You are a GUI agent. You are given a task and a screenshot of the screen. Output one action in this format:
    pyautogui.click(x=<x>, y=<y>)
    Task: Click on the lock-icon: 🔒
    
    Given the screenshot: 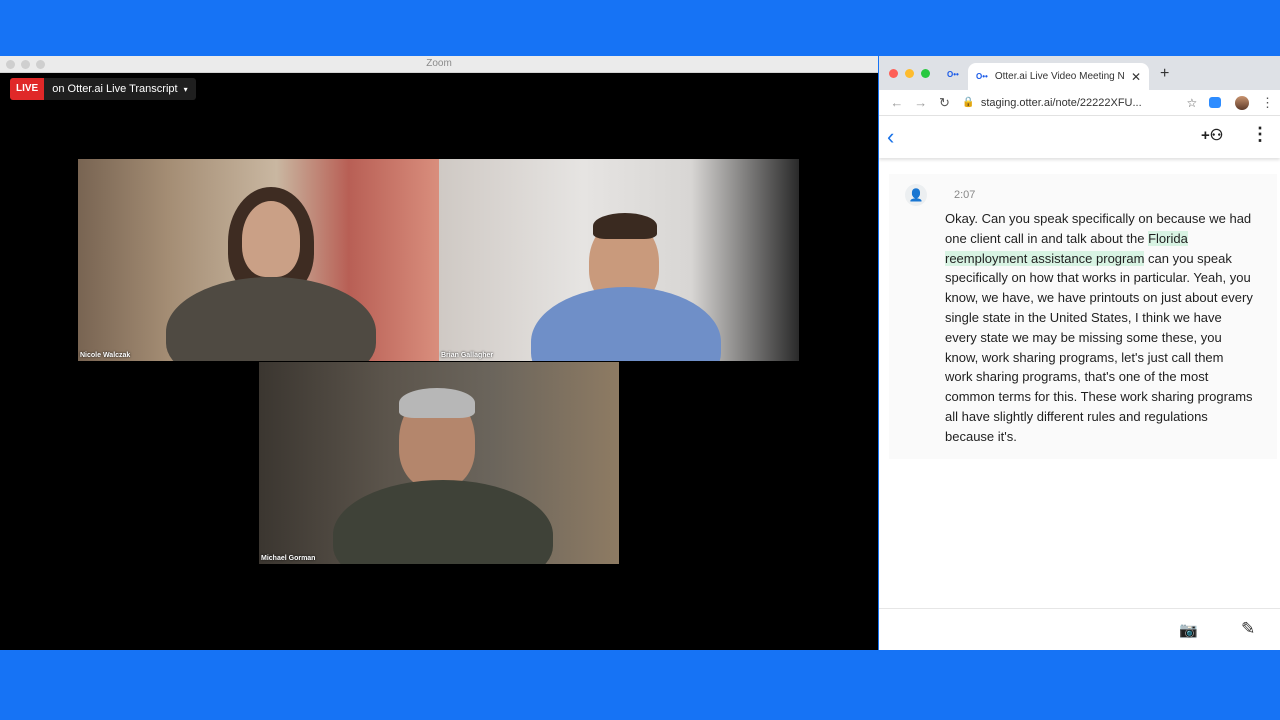 What is the action you would take?
    pyautogui.click(x=968, y=102)
    